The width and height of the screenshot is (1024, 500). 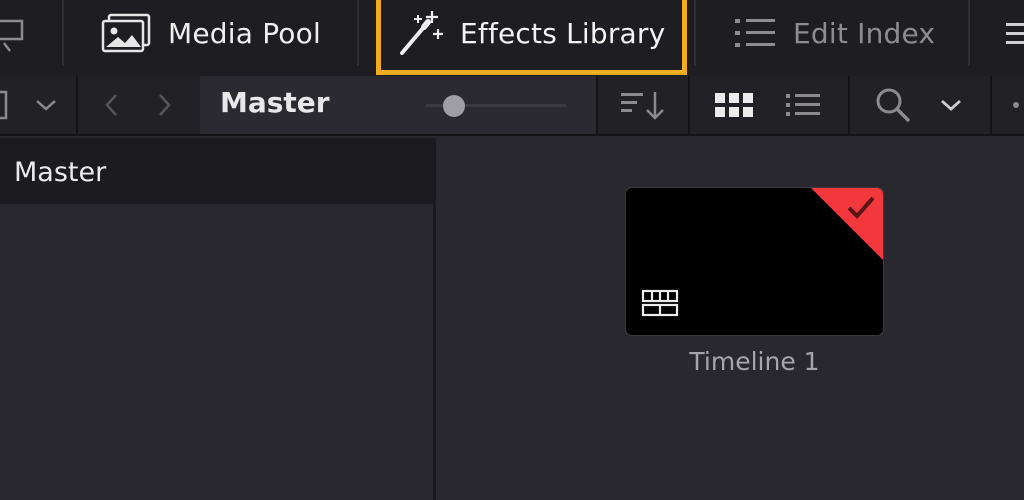 I want to click on search-button, so click(x=894, y=105).